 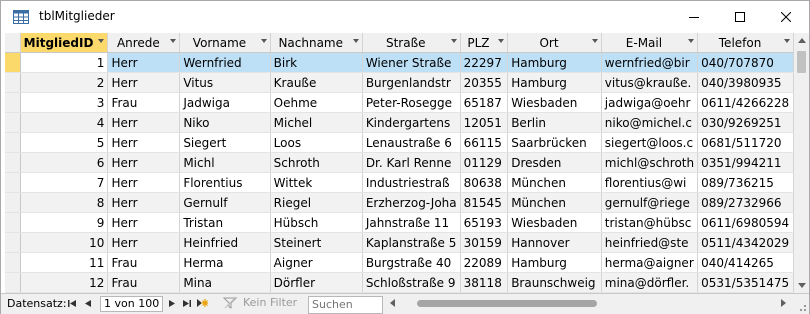 I want to click on column-header: PLZ, so click(x=484, y=43).